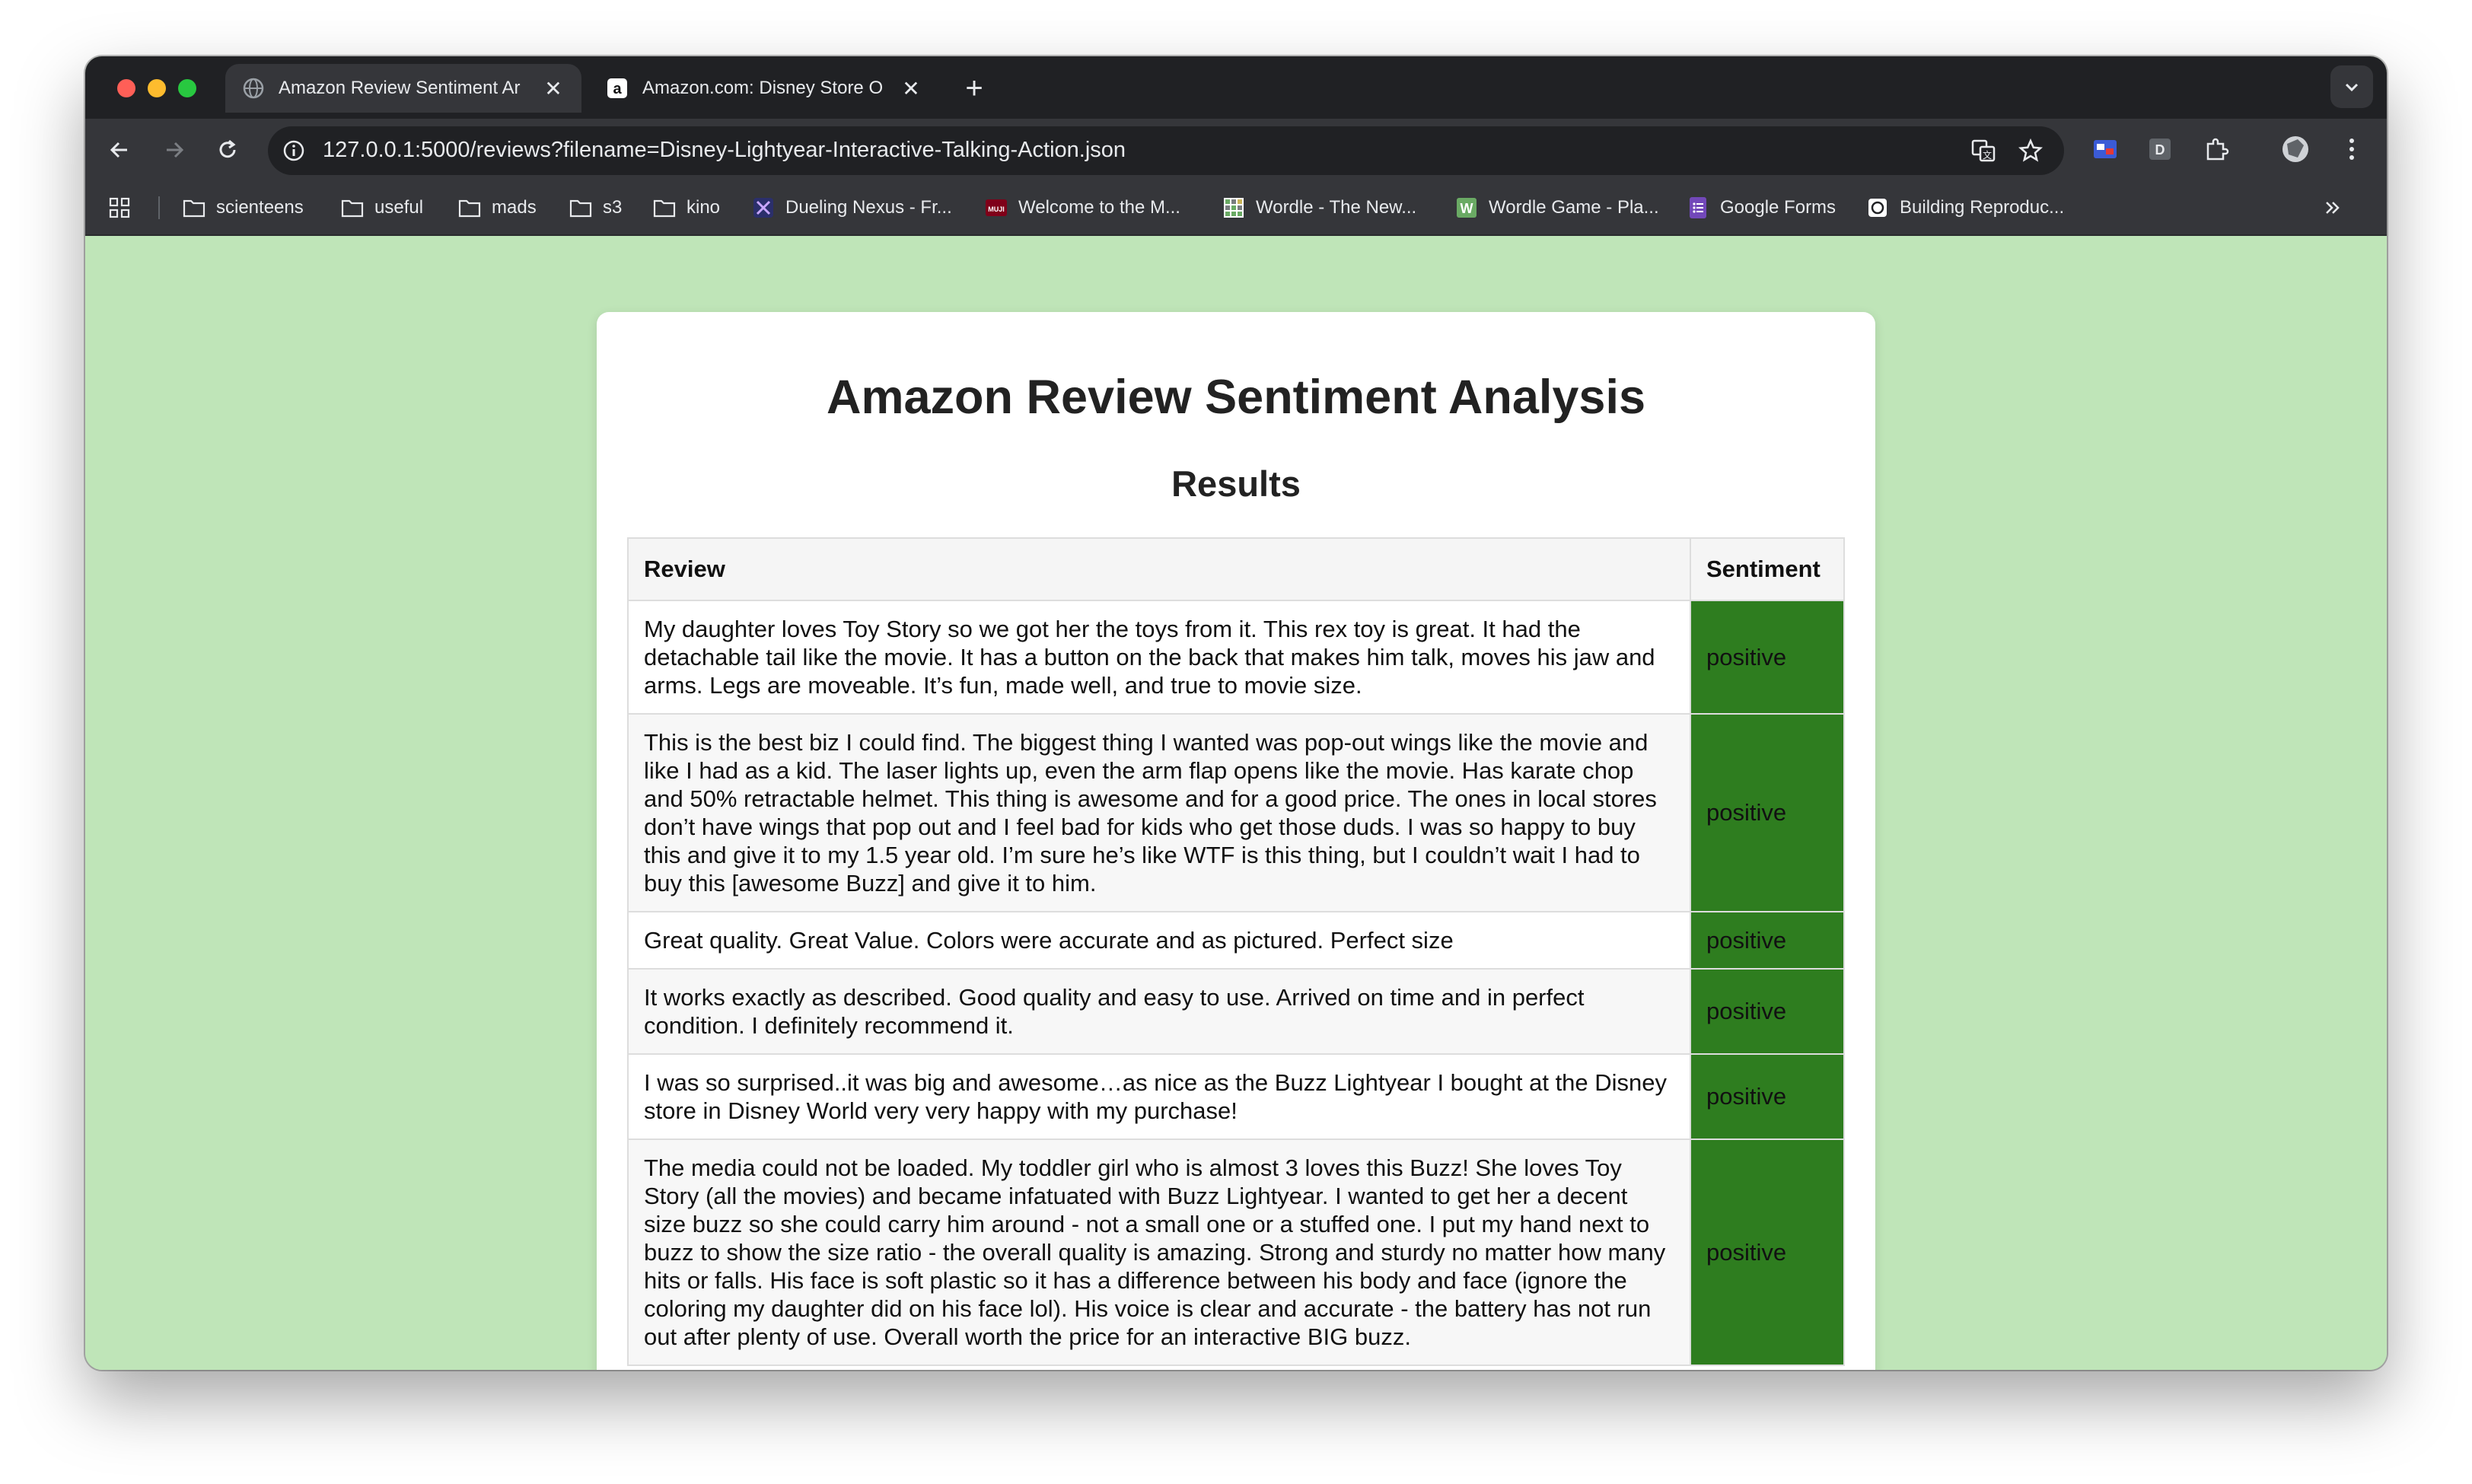  I want to click on site-info-icon, so click(293, 150).